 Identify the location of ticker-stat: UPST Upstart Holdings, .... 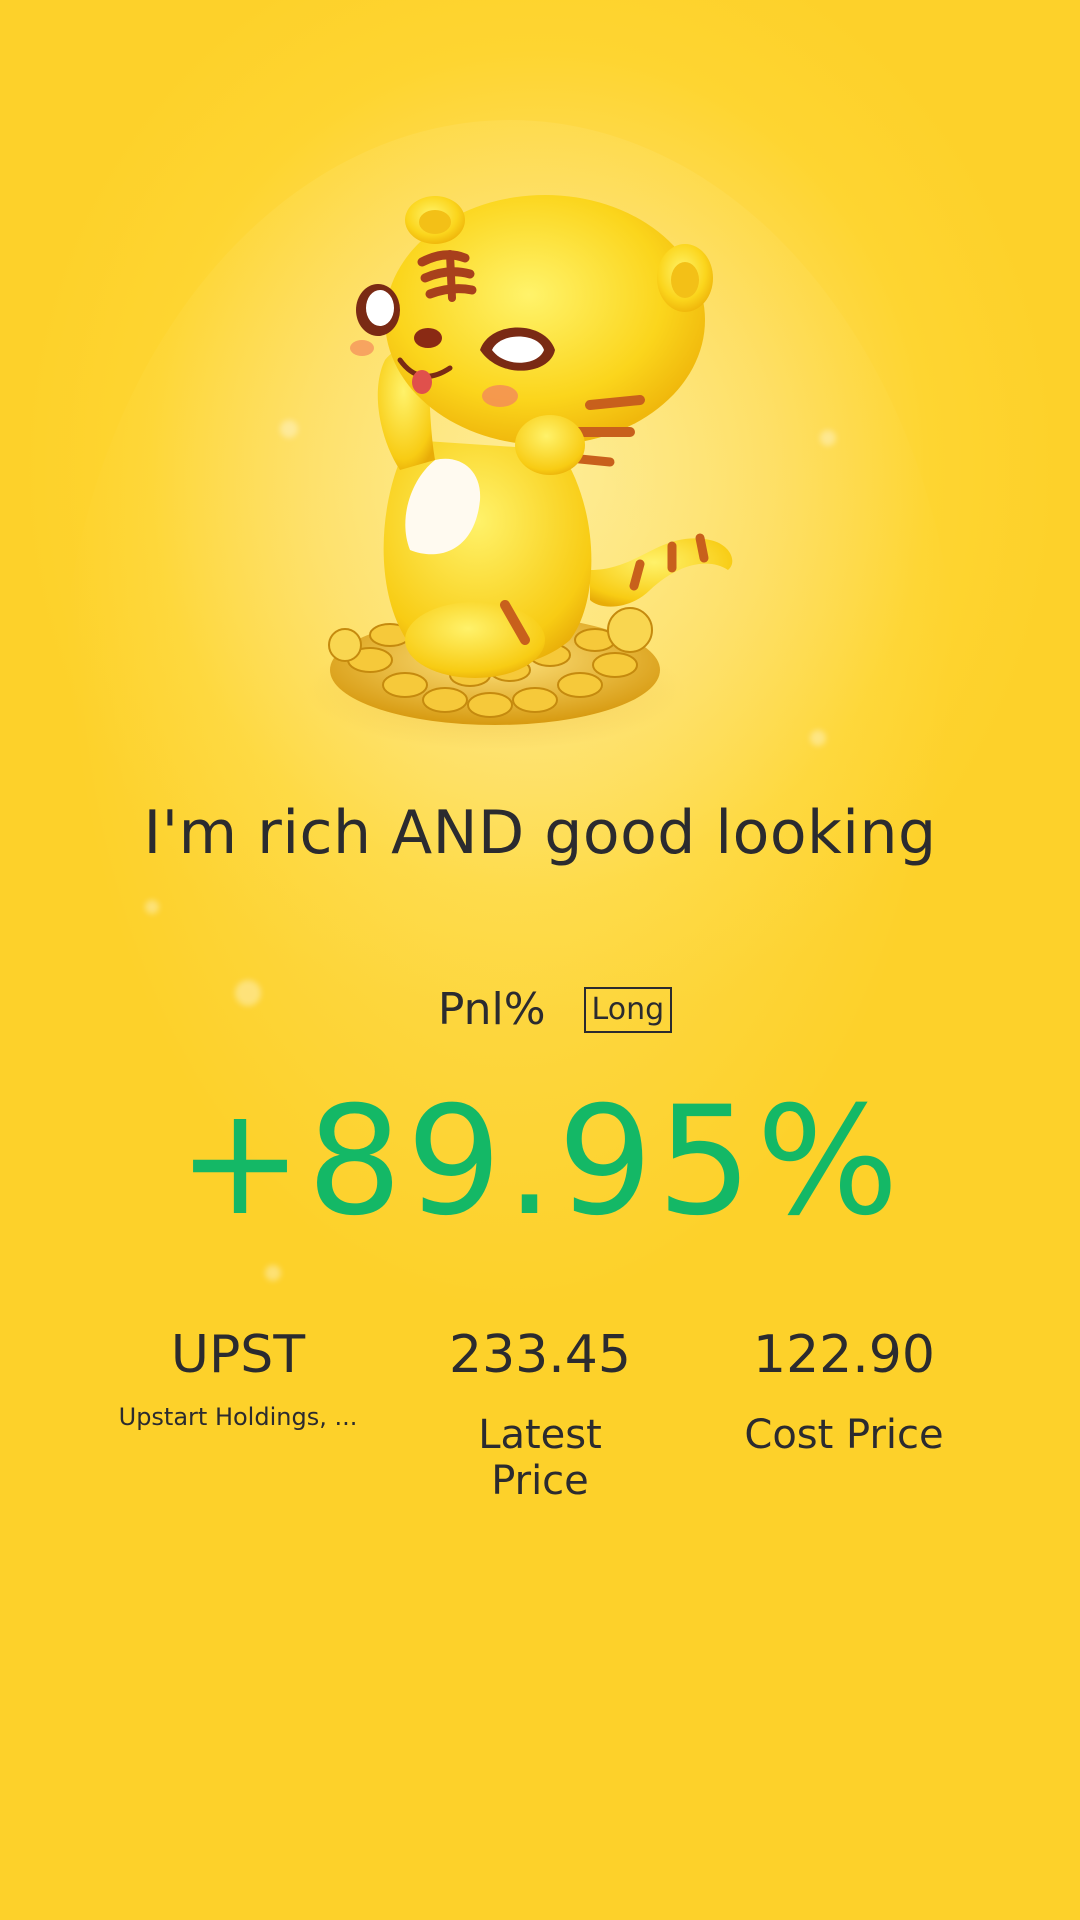
(238, 1377).